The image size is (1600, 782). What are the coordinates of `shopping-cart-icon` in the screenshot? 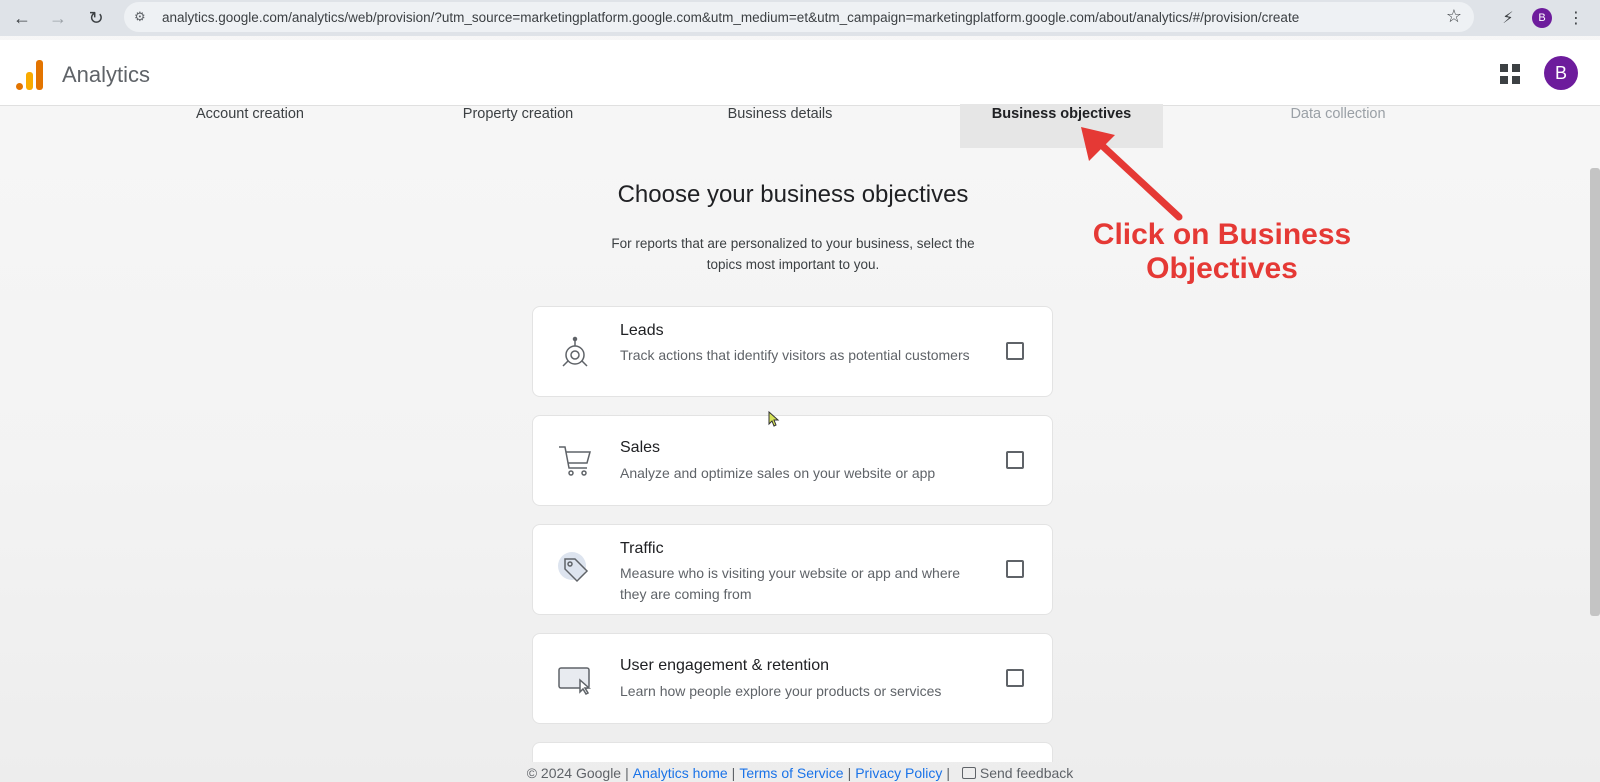 It's located at (575, 460).